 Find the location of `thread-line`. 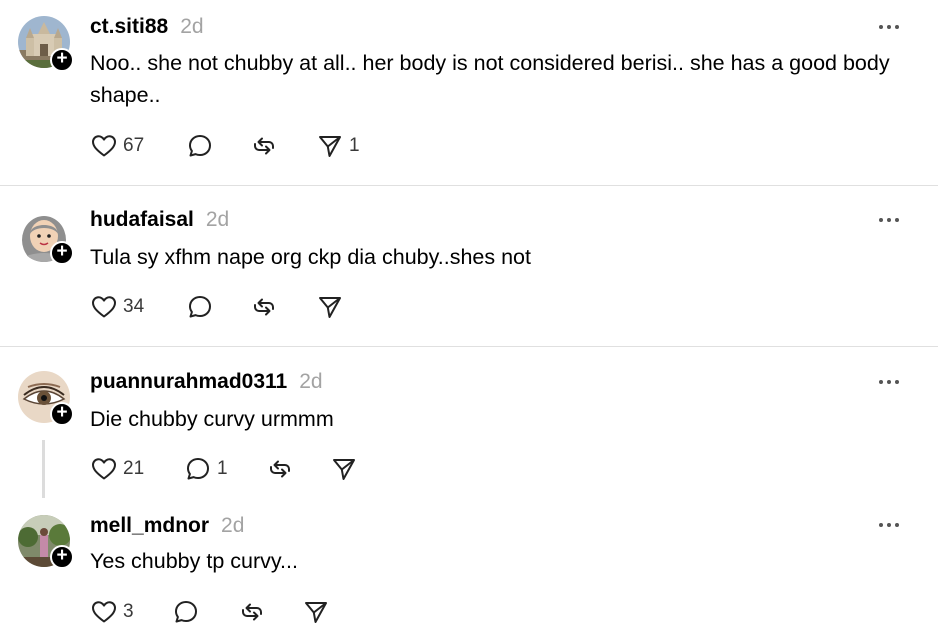

thread-line is located at coordinates (43, 469).